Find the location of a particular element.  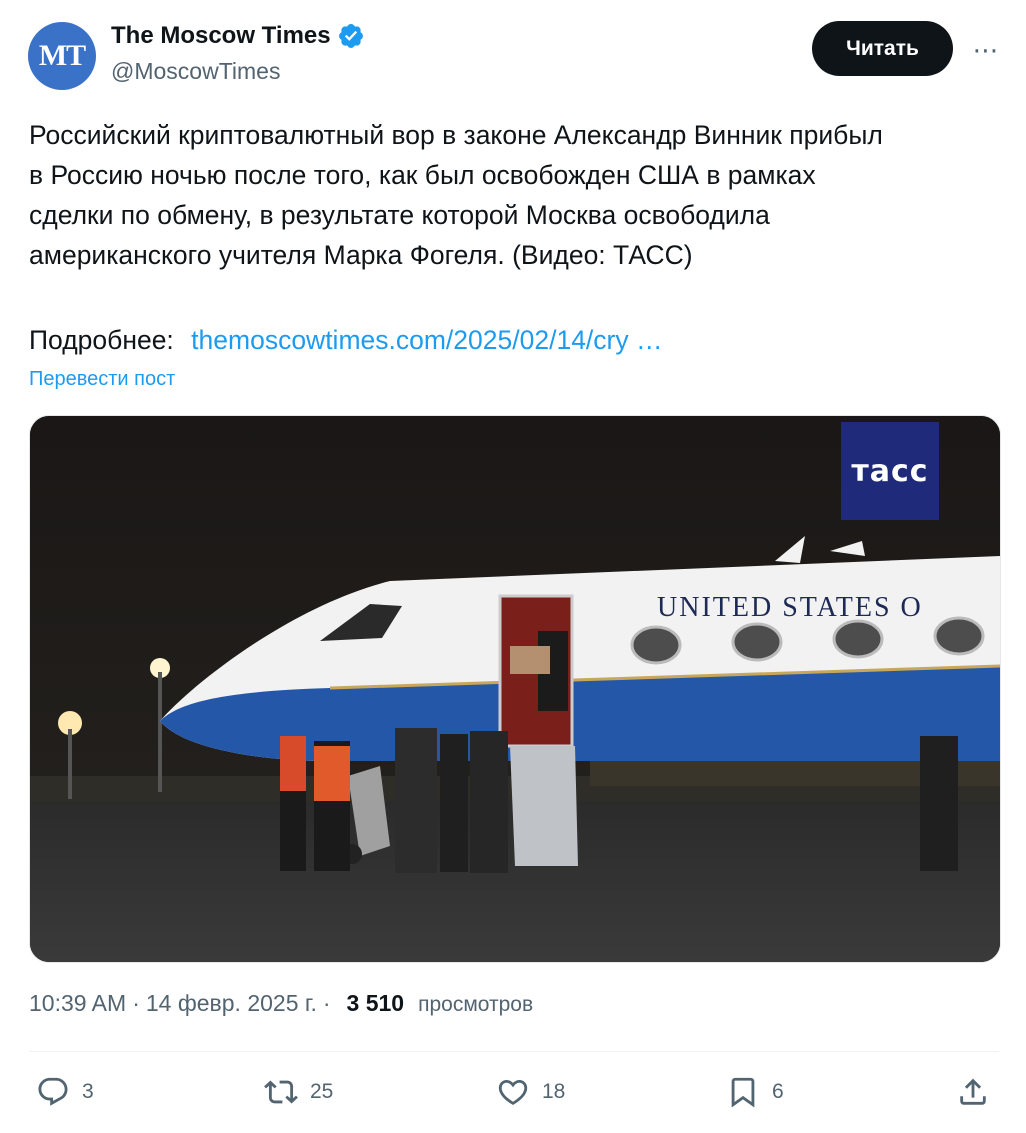

tass-watermark-text: тасс is located at coordinates (890, 471).